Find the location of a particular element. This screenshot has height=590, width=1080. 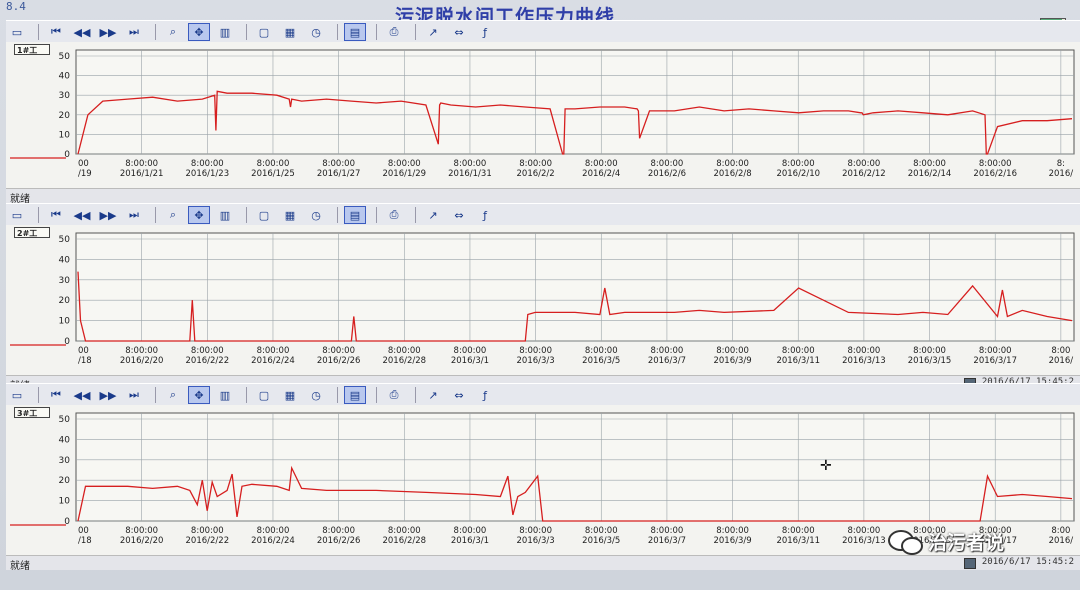

status-text: 就绪 is located at coordinates (20, 566).